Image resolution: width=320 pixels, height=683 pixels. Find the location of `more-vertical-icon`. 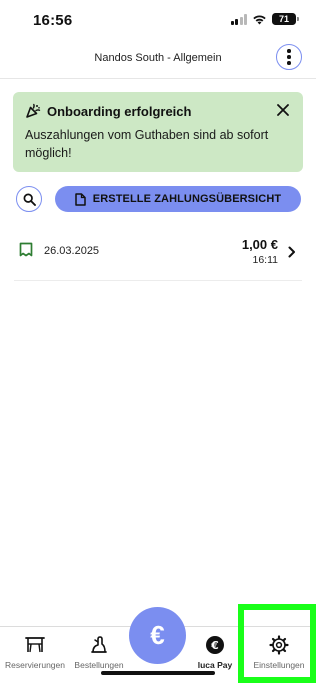

more-vertical-icon is located at coordinates (289, 57).